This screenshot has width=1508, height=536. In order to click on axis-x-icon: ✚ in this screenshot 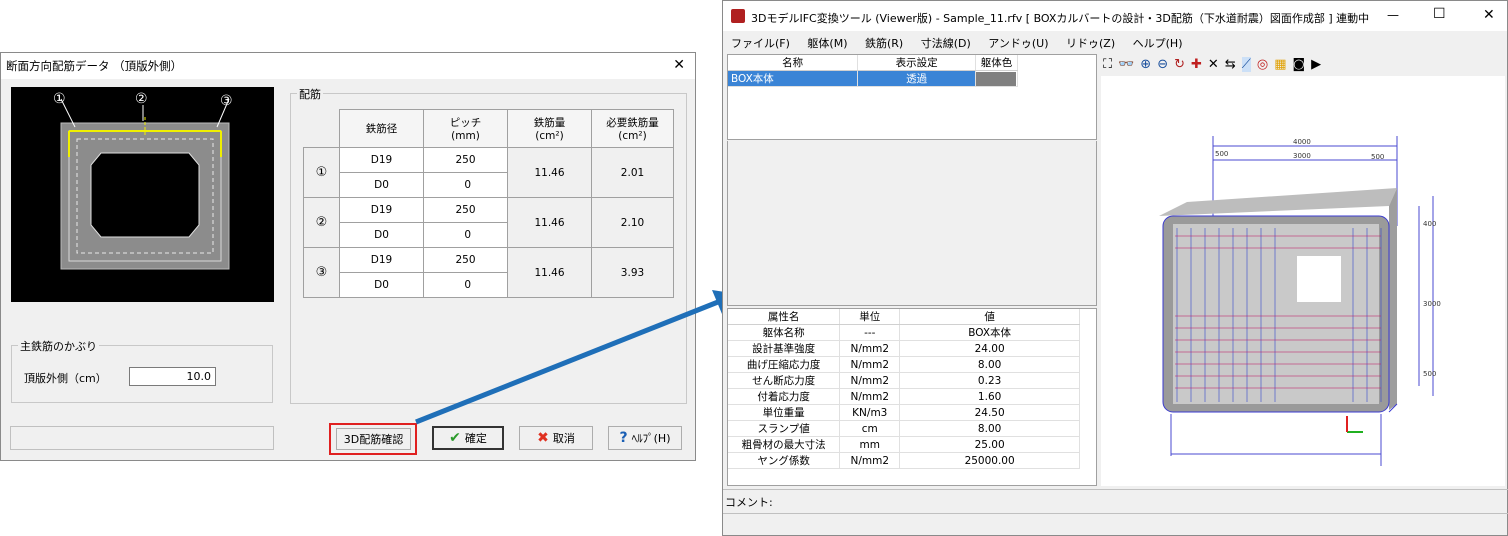, I will do `click(1196, 64)`.